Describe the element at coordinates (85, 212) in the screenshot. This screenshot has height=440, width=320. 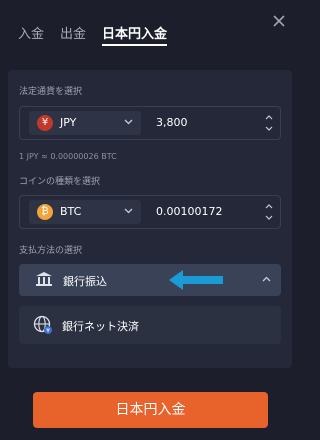
I see `coin-currency-select: ₿ BTC` at that location.